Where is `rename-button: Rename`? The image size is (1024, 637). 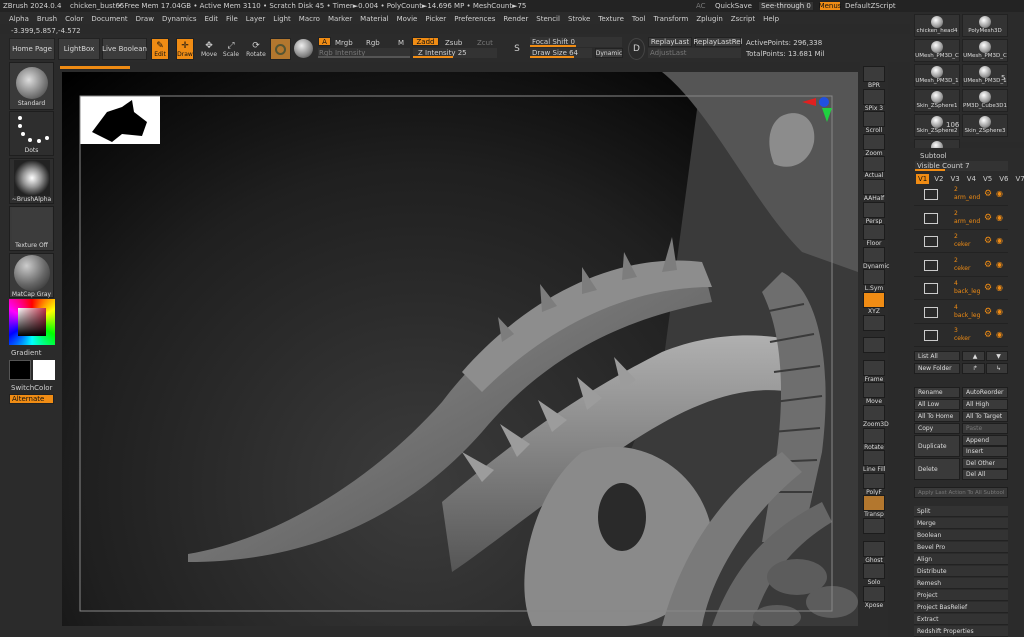 rename-button: Rename is located at coordinates (937, 392).